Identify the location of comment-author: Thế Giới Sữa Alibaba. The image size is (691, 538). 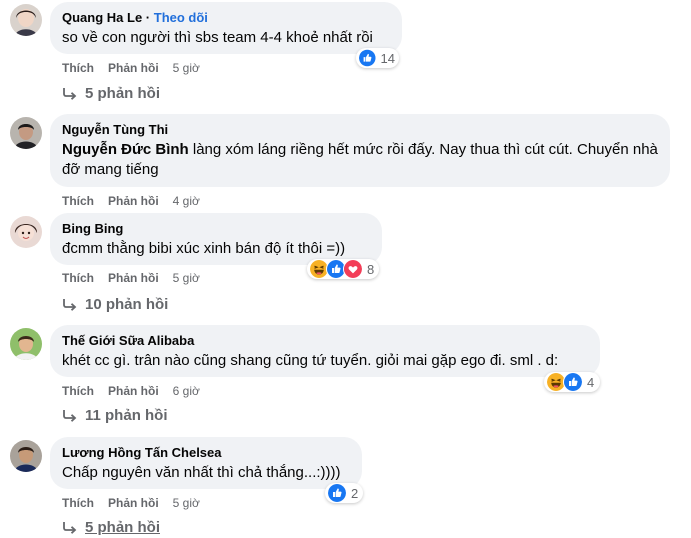
(325, 341).